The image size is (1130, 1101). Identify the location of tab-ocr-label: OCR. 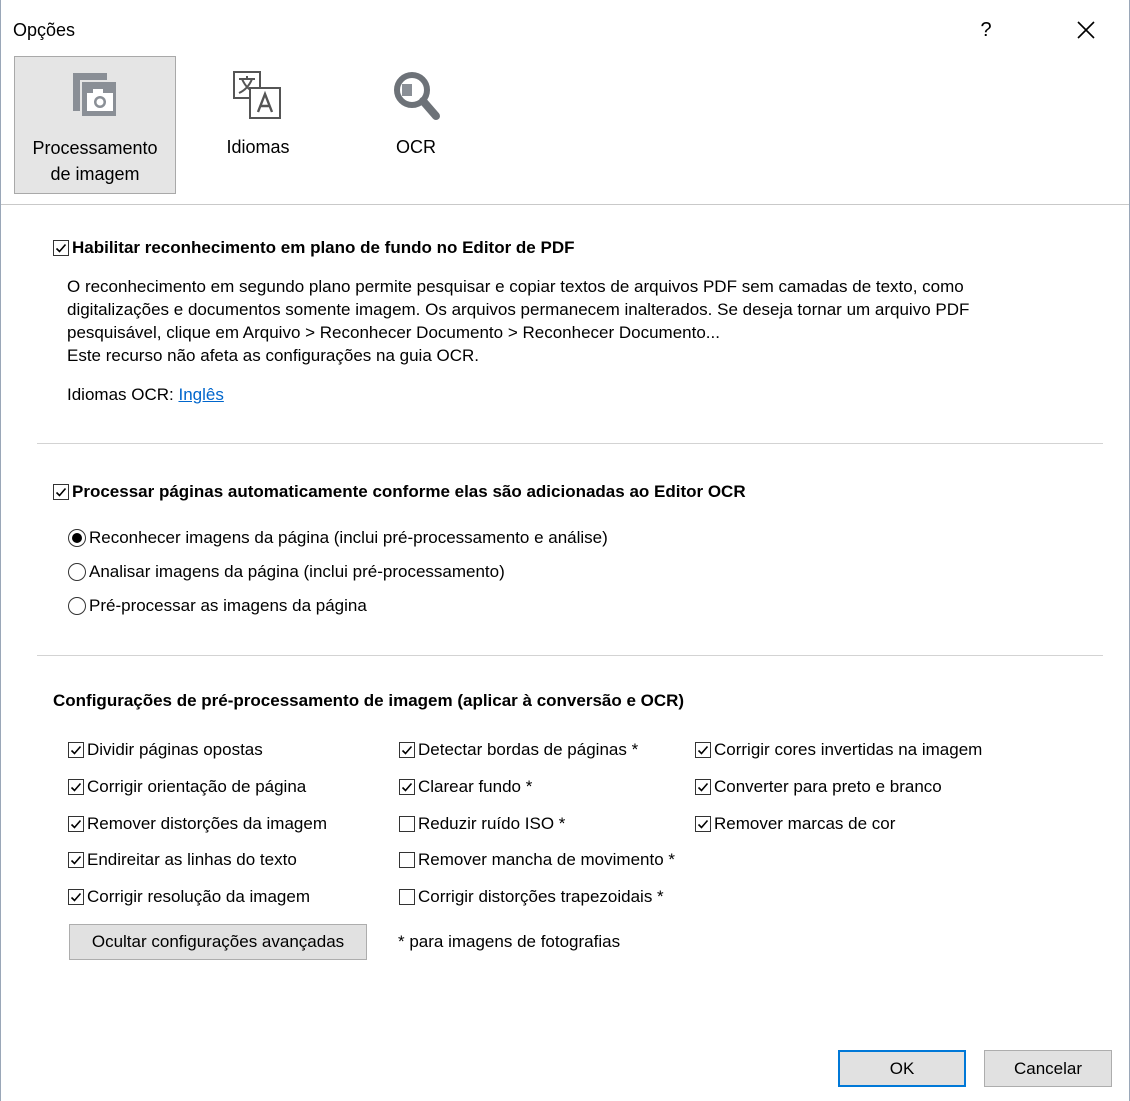
(416, 147).